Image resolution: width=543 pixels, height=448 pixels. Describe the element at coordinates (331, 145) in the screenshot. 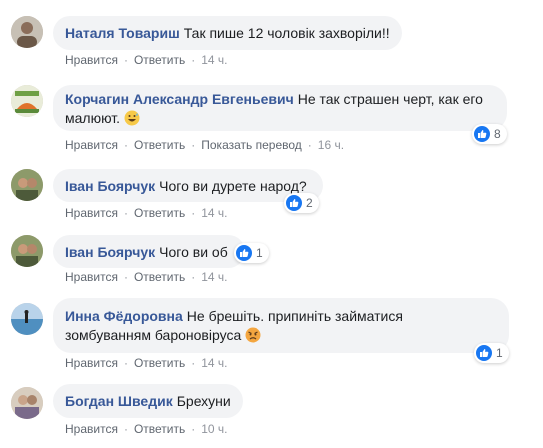

I see `timestamp: 16 ч.` at that location.